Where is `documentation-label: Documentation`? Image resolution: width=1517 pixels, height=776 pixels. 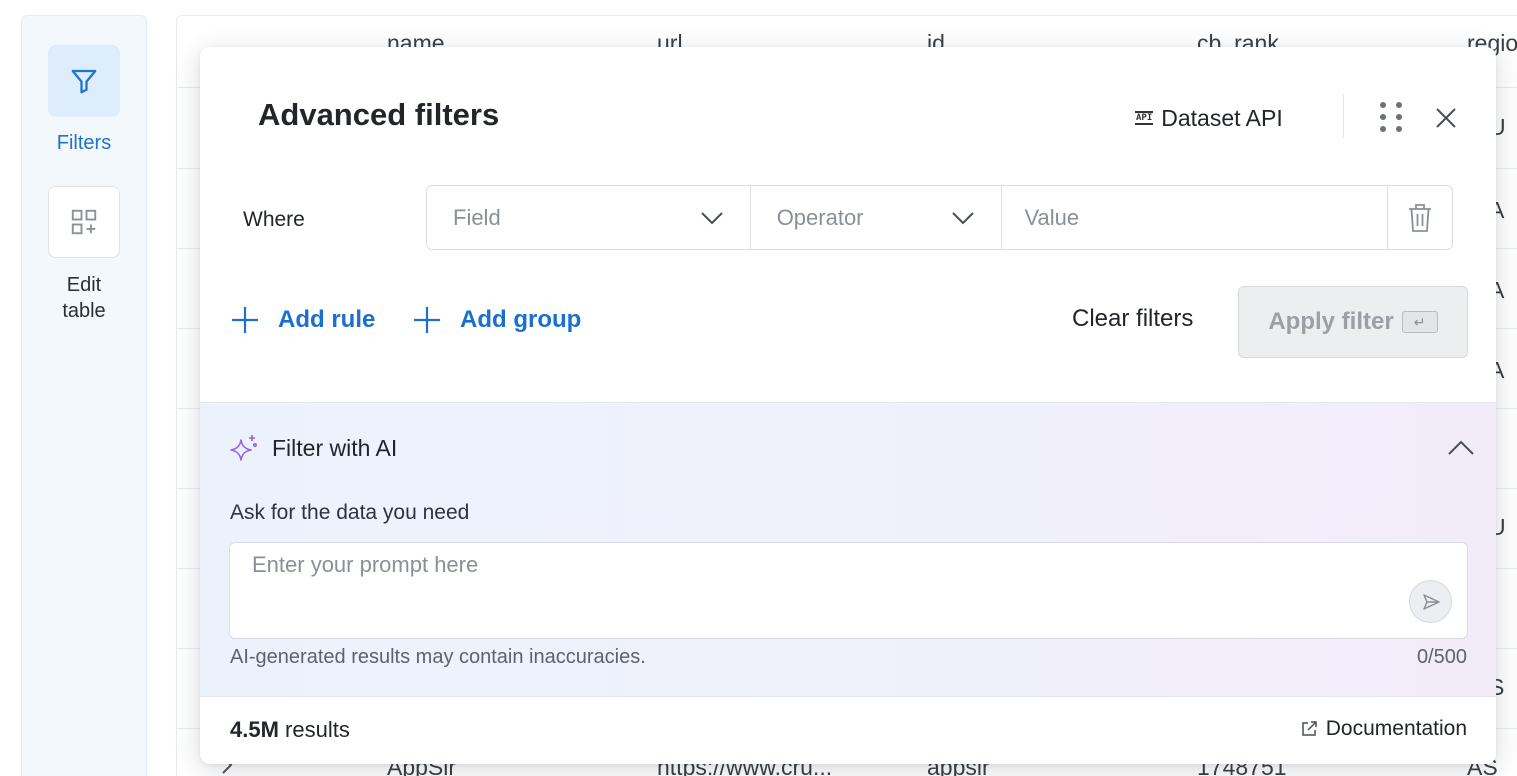 documentation-label: Documentation is located at coordinates (1396, 728).